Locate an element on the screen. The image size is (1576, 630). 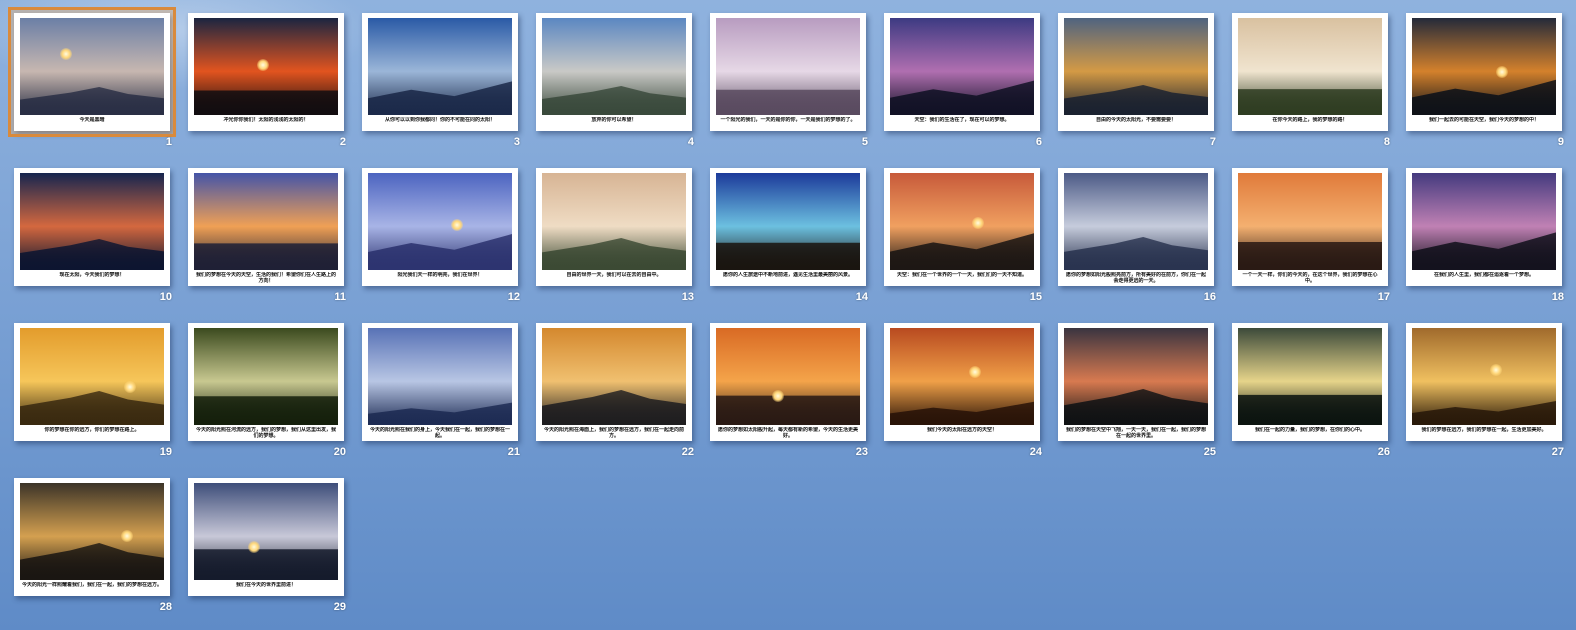
slide-thumbnail: 今天的阳光照在海面上，我们的梦想在远方，我们在一起走向前方。 22 is located at coordinates (613, 392).